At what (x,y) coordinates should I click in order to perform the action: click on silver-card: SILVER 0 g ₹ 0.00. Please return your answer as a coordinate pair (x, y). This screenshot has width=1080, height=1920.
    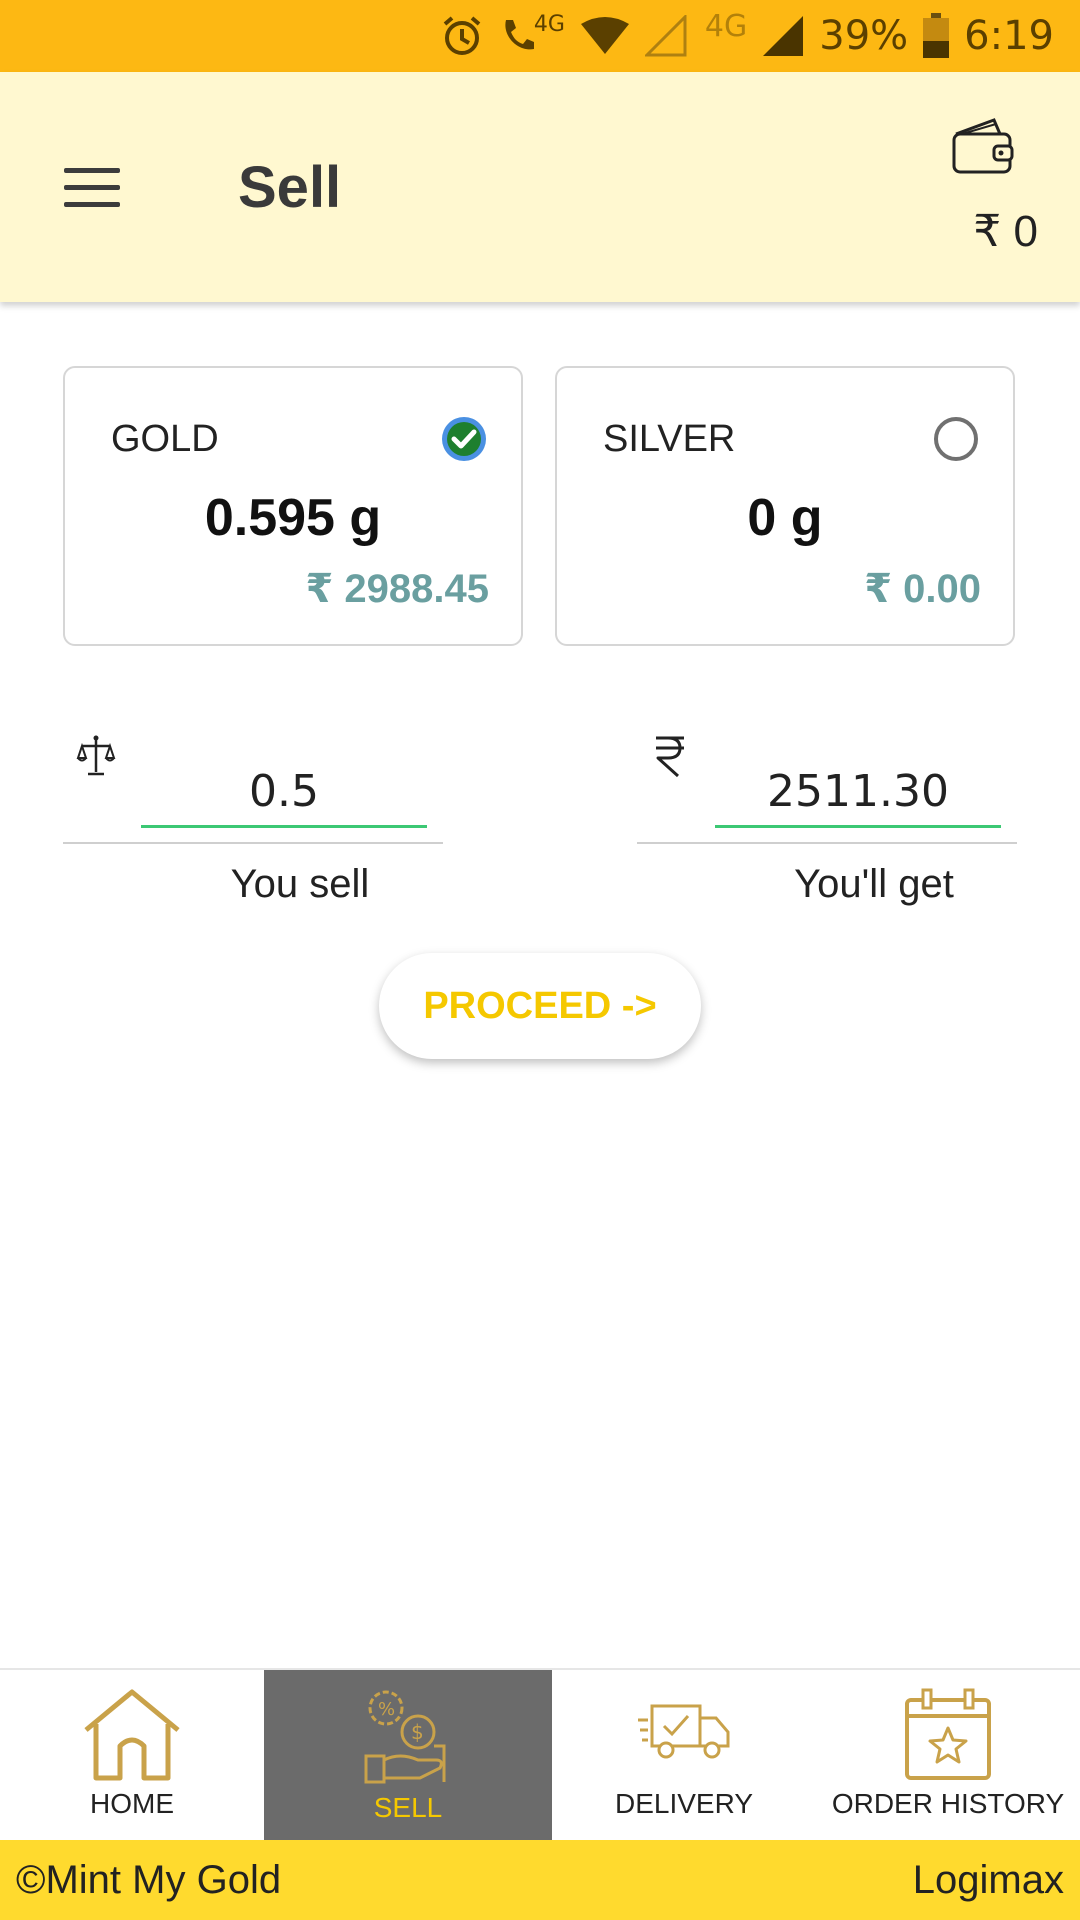
    Looking at the image, I should click on (785, 506).